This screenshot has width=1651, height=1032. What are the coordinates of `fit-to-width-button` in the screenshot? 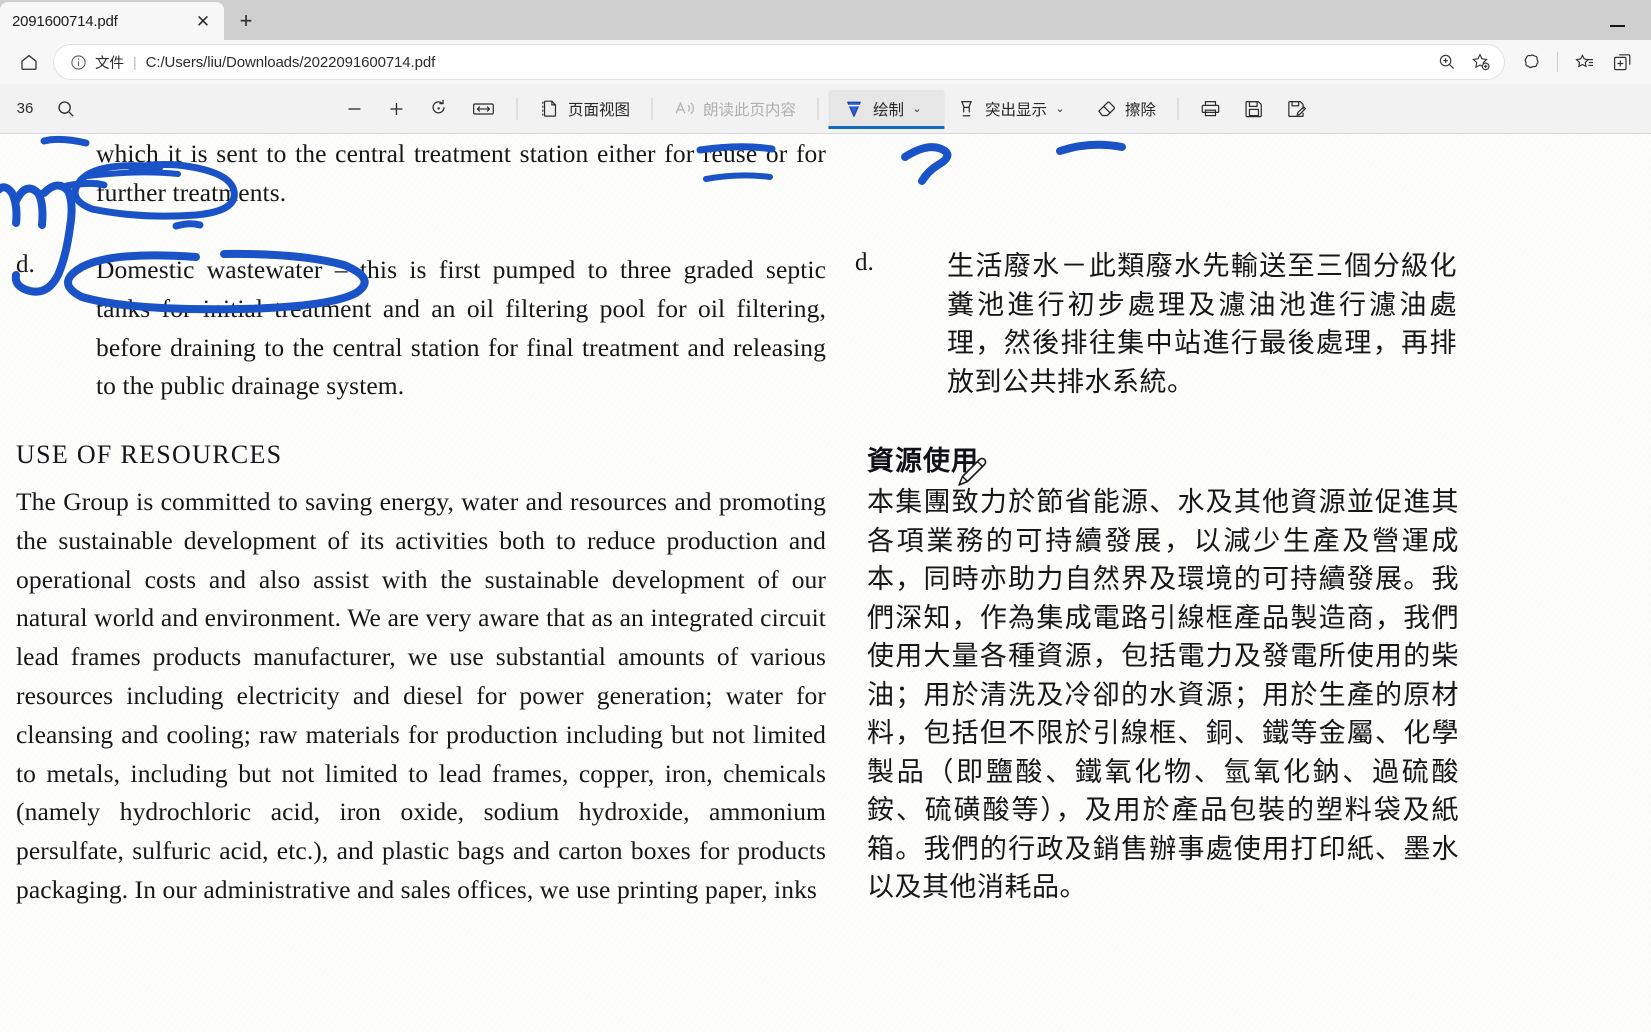 It's located at (483, 109).